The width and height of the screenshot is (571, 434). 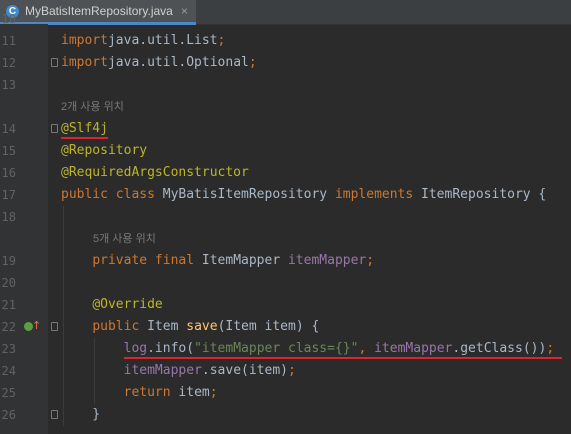 I want to click on code-token: @Repository, so click(x=104, y=150).